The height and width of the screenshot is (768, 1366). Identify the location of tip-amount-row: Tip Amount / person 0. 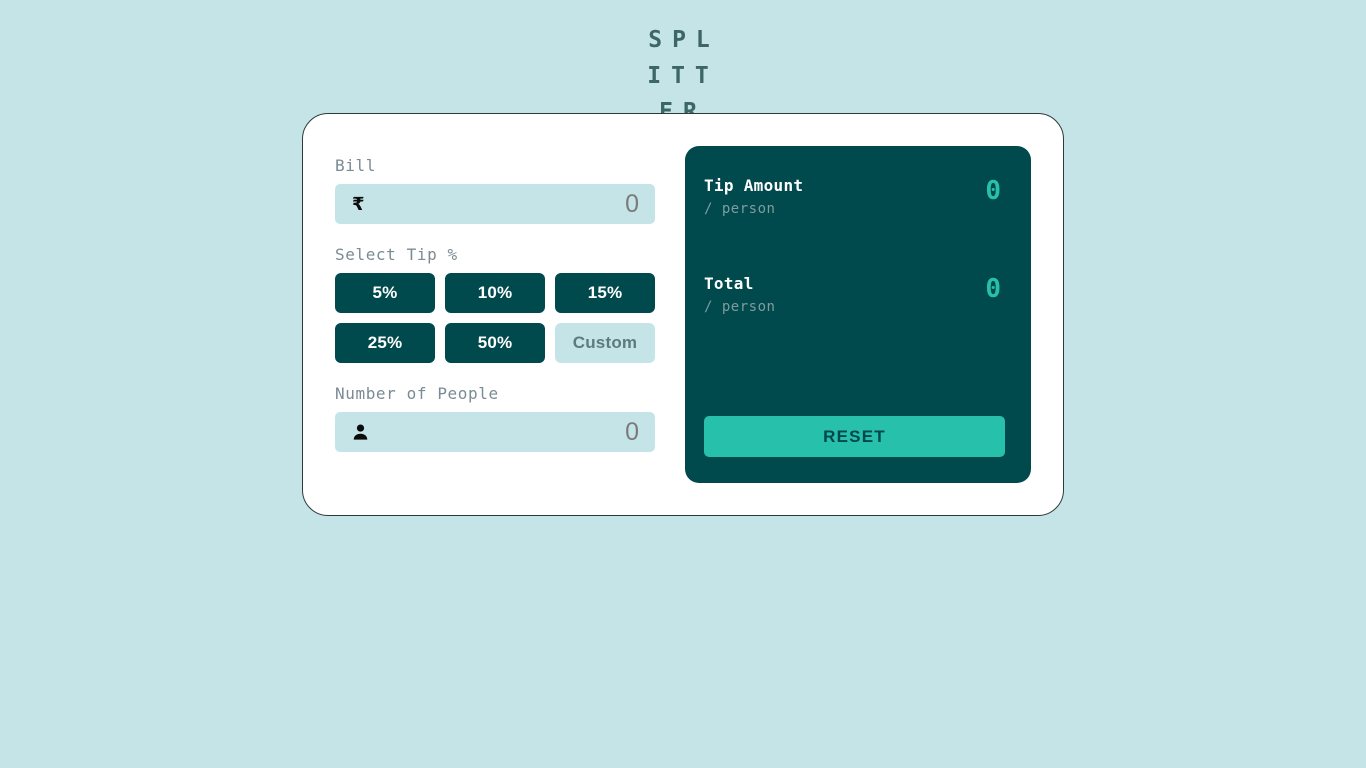
(854, 197).